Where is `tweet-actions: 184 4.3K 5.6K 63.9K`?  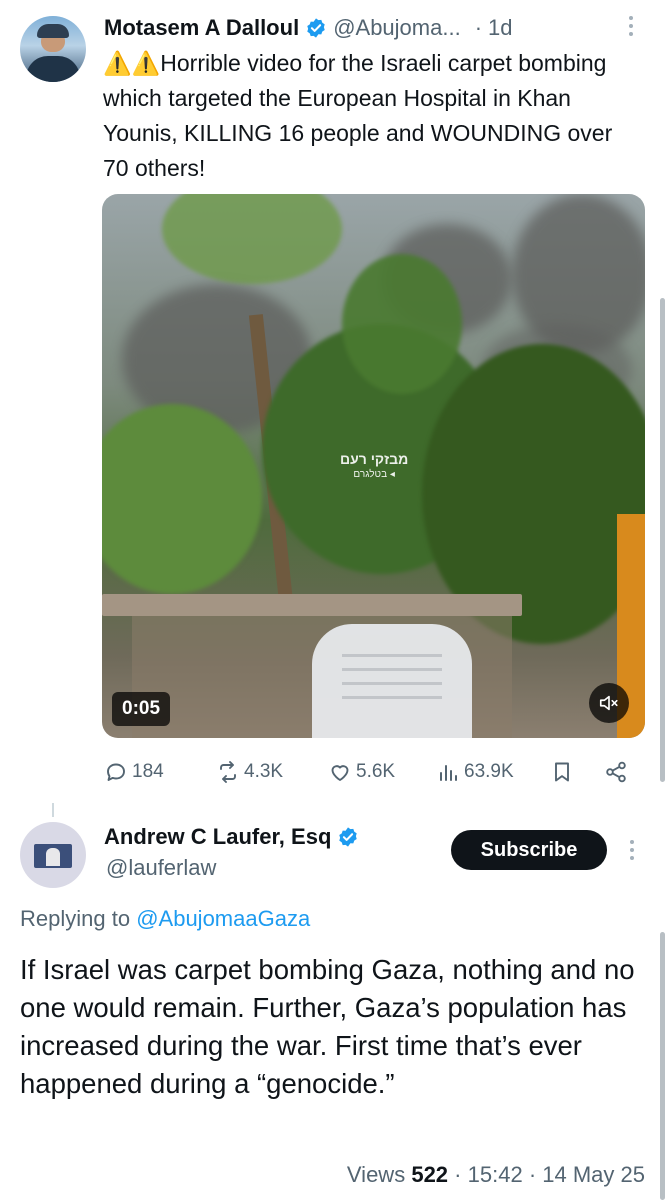 tweet-actions: 184 4.3K 5.6K 63.9K is located at coordinates (369, 772).